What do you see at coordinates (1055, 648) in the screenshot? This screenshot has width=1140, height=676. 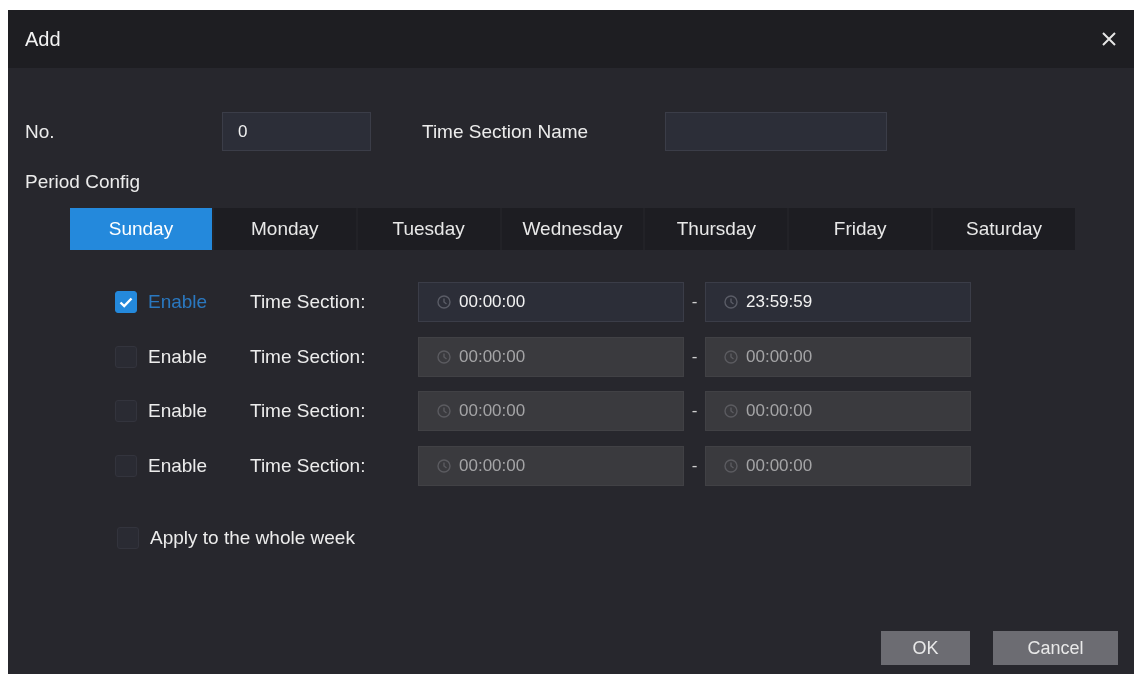 I see `cancel-button: Cancel` at bounding box center [1055, 648].